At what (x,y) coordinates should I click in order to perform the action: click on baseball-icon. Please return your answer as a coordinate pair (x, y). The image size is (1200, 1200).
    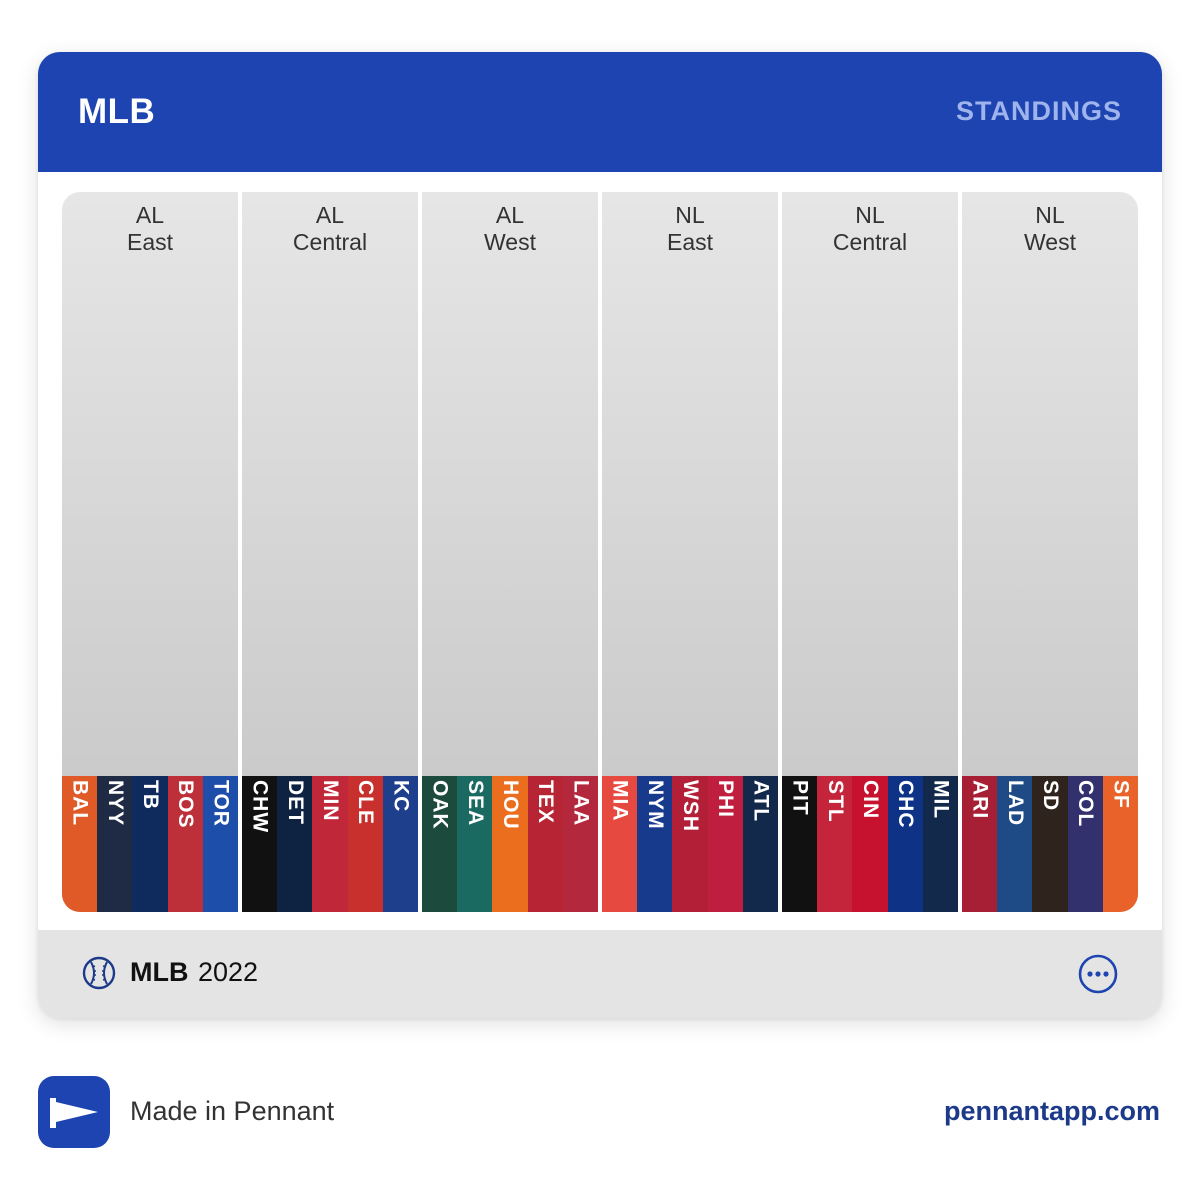
    Looking at the image, I should click on (99, 973).